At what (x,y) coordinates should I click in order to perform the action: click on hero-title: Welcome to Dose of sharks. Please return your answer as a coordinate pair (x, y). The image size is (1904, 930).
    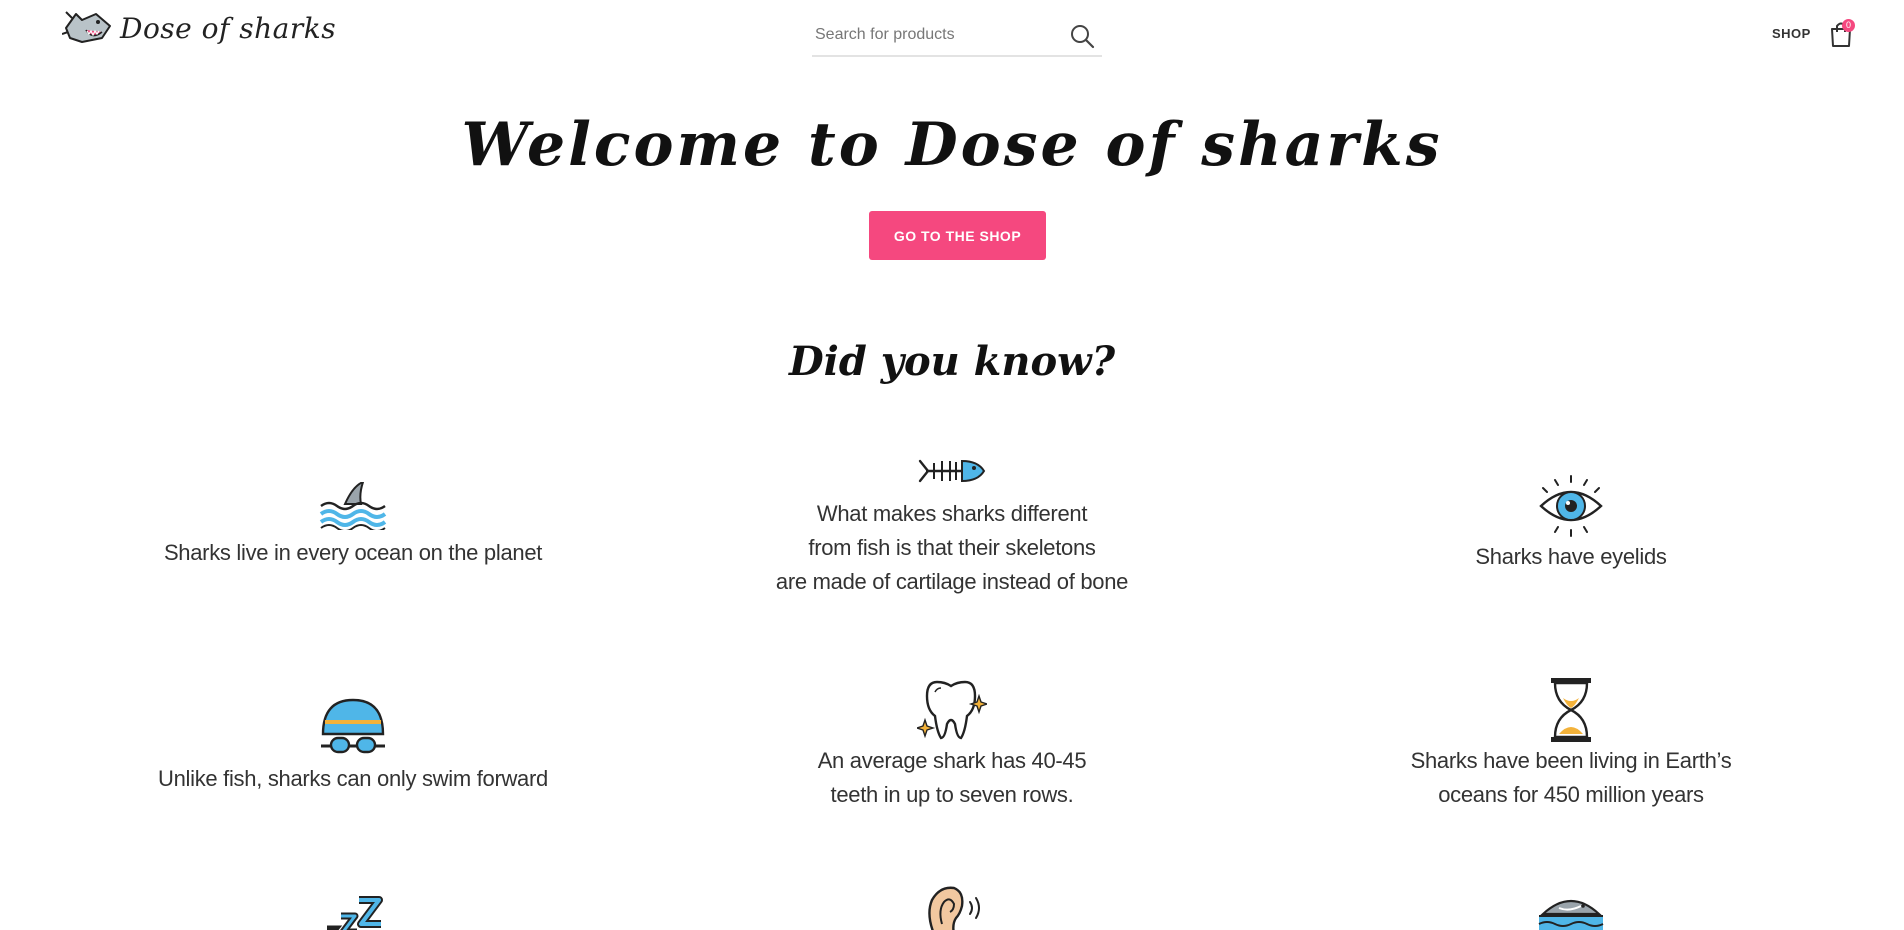
    Looking at the image, I should click on (952, 145).